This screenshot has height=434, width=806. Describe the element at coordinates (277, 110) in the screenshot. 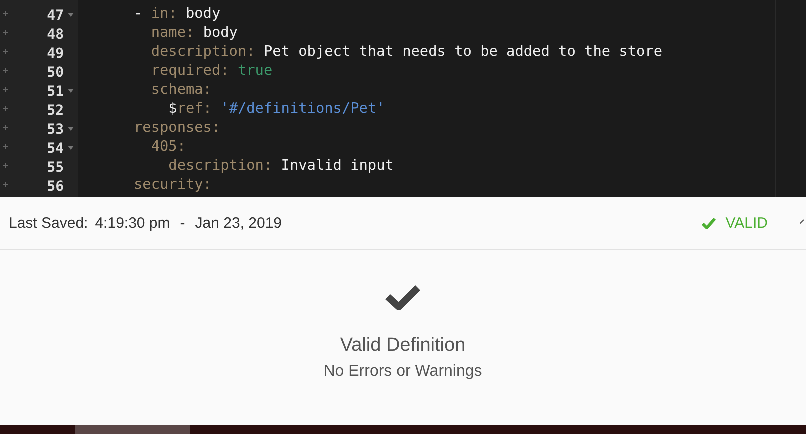

I see `code-line: $ref: '#/definitions/Pet'` at that location.